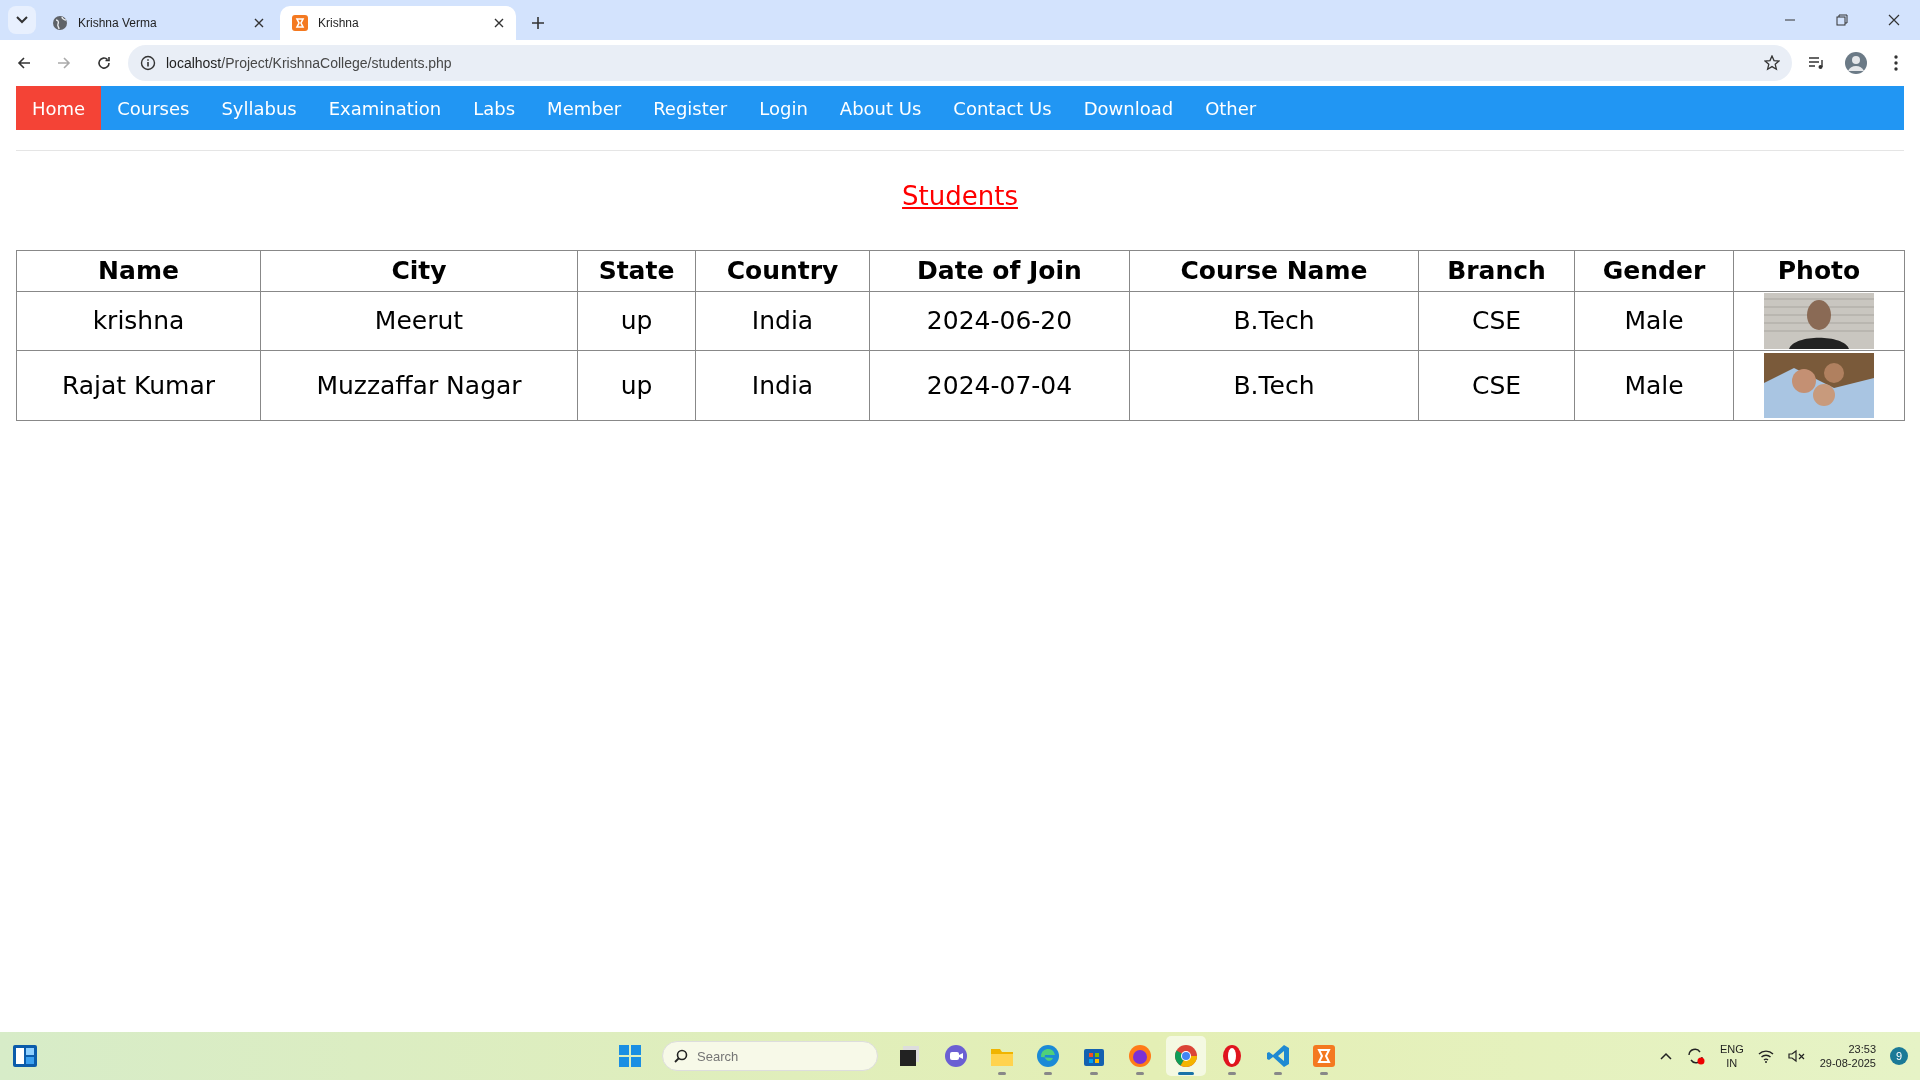 The width and height of the screenshot is (1920, 1080). I want to click on url-text: localhost/Project/KrishnaCollege/students.php, so click(309, 63).